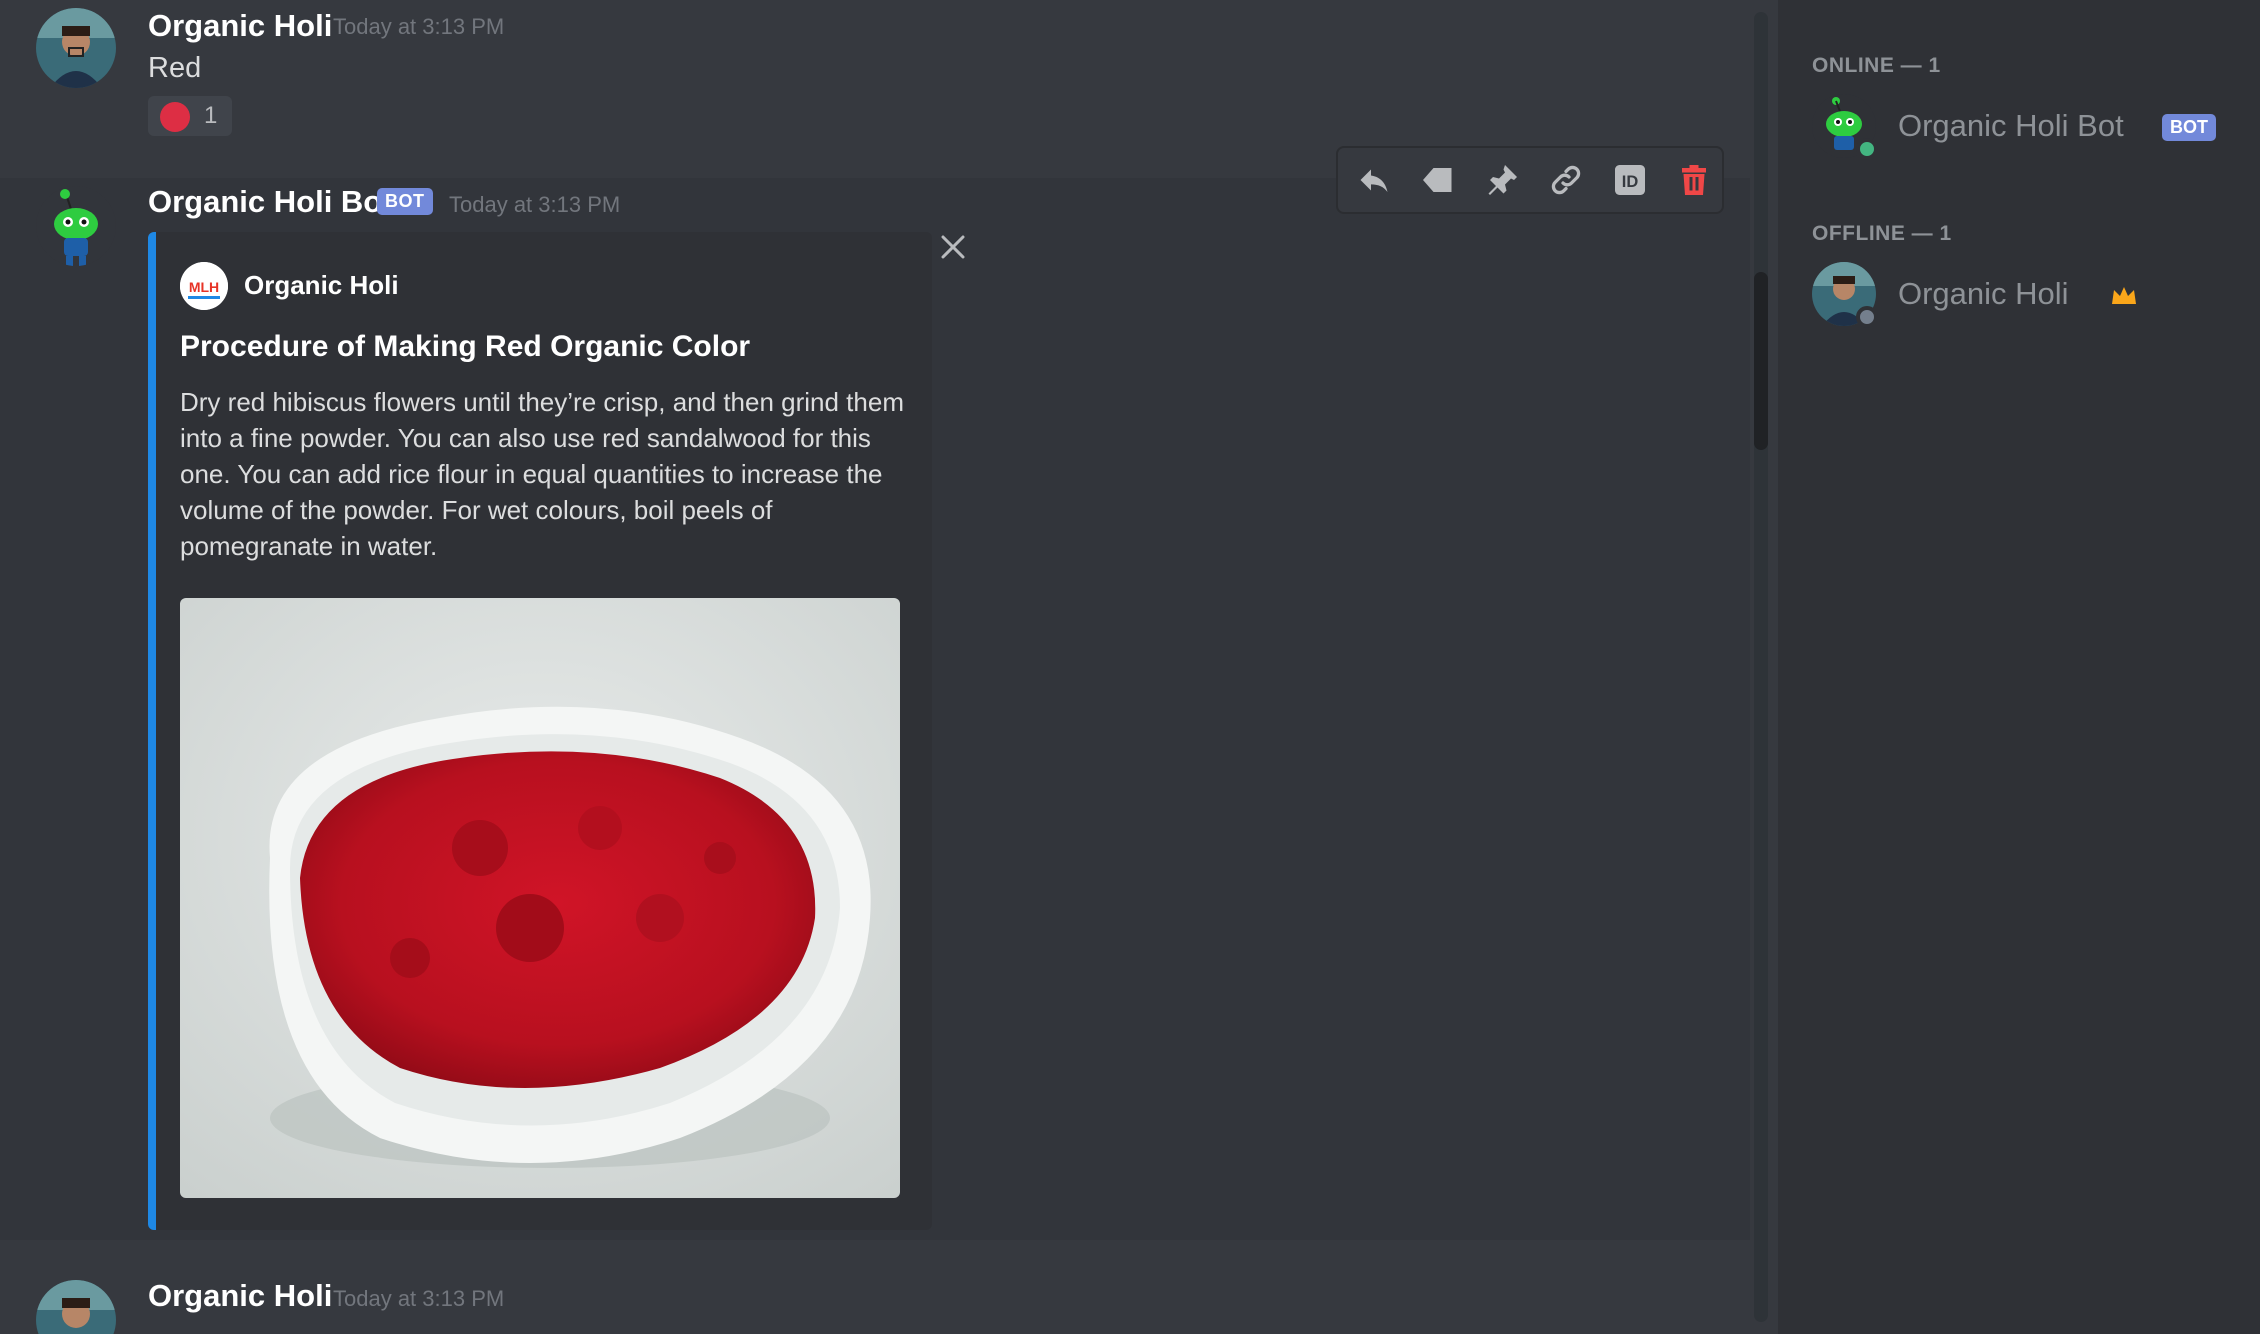 Image resolution: width=2260 pixels, height=1334 pixels. Describe the element at coordinates (2124, 298) in the screenshot. I see `crown-icon` at that location.